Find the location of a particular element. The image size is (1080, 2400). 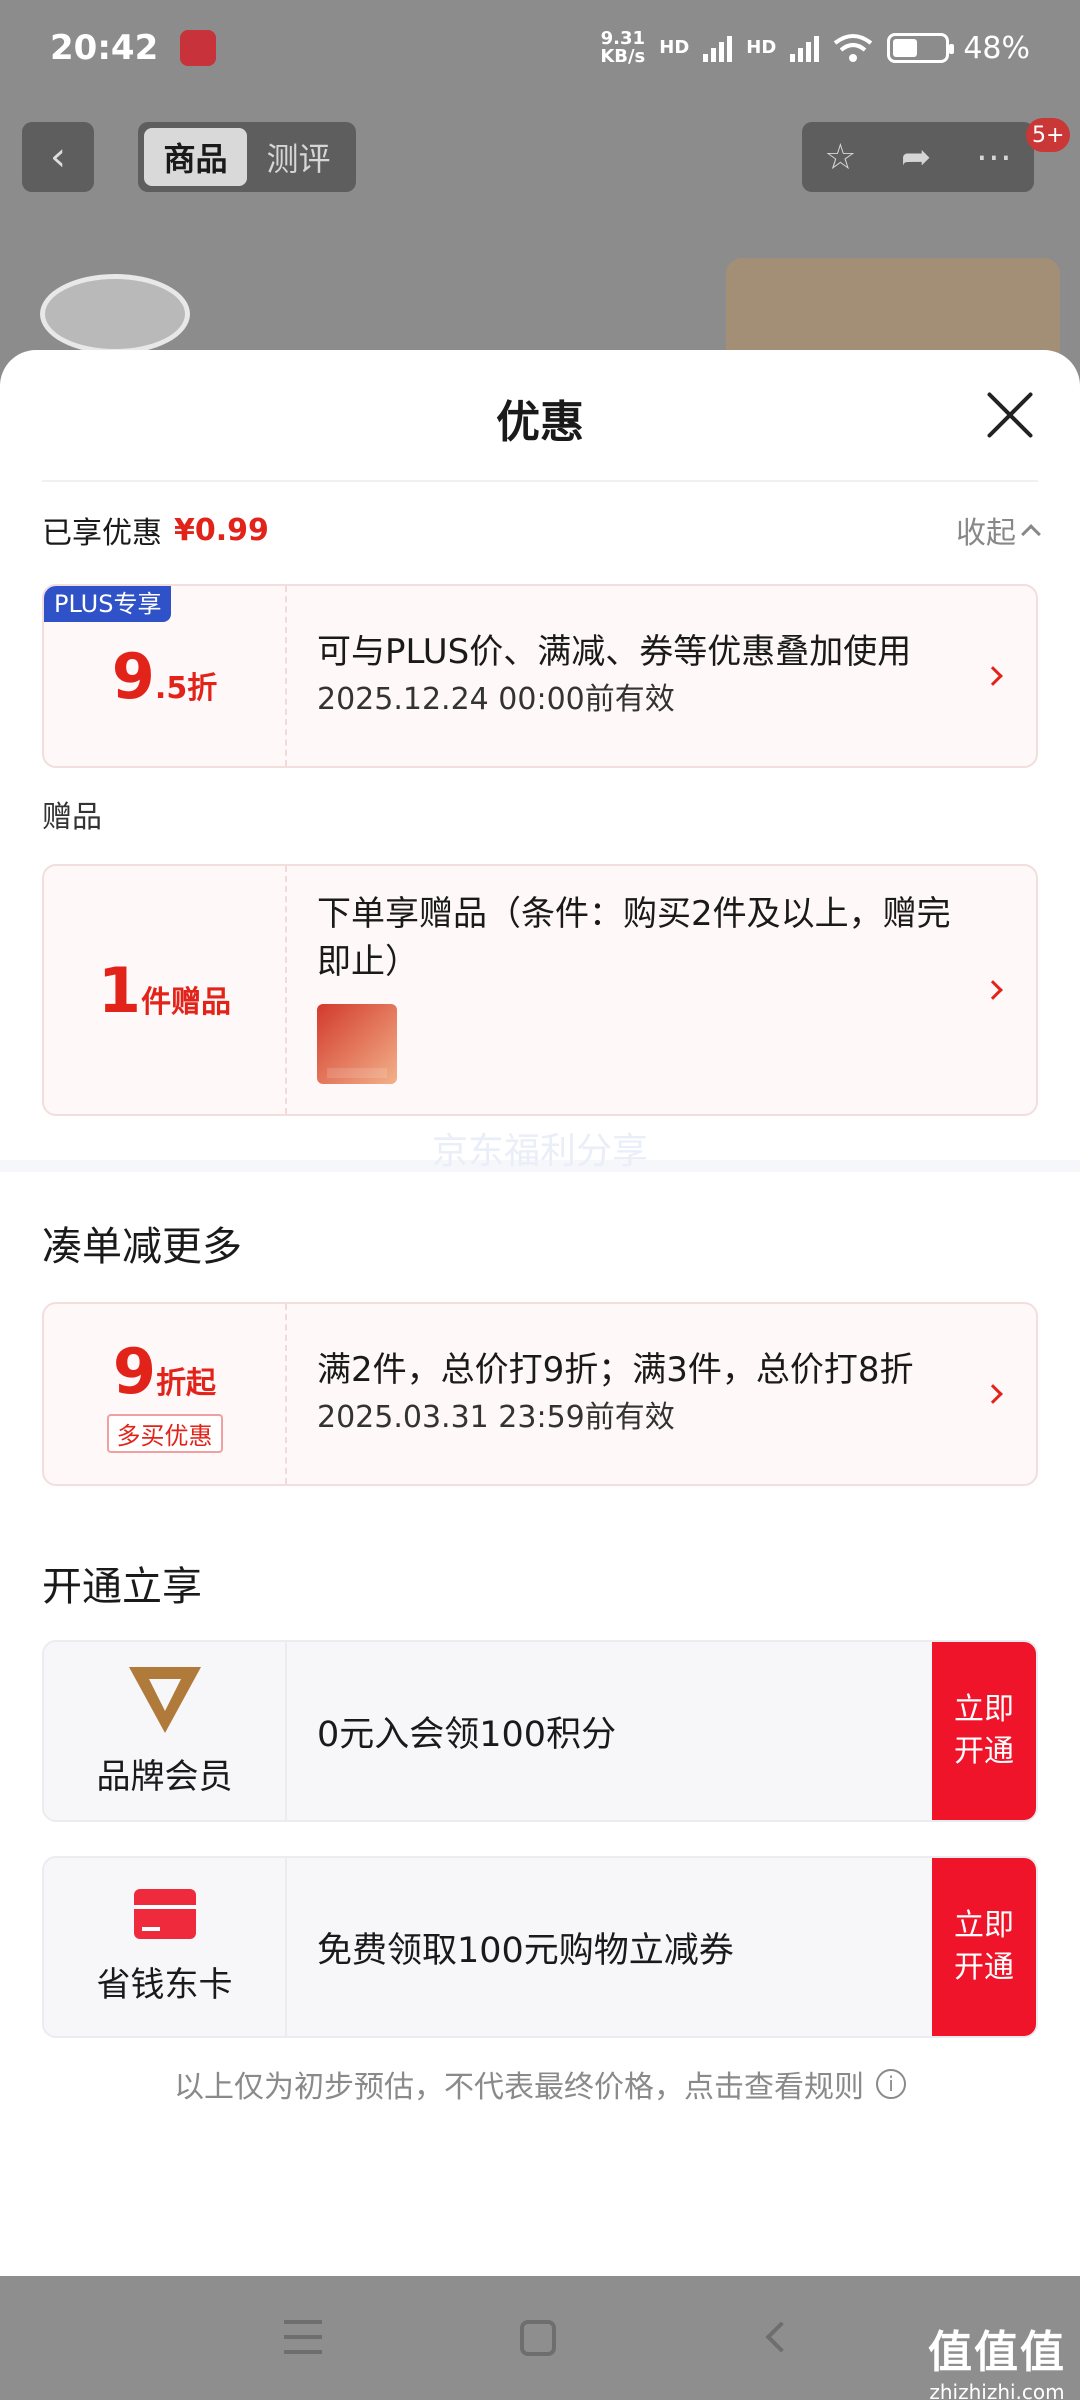

back-icon is located at coordinates (781, 2337).